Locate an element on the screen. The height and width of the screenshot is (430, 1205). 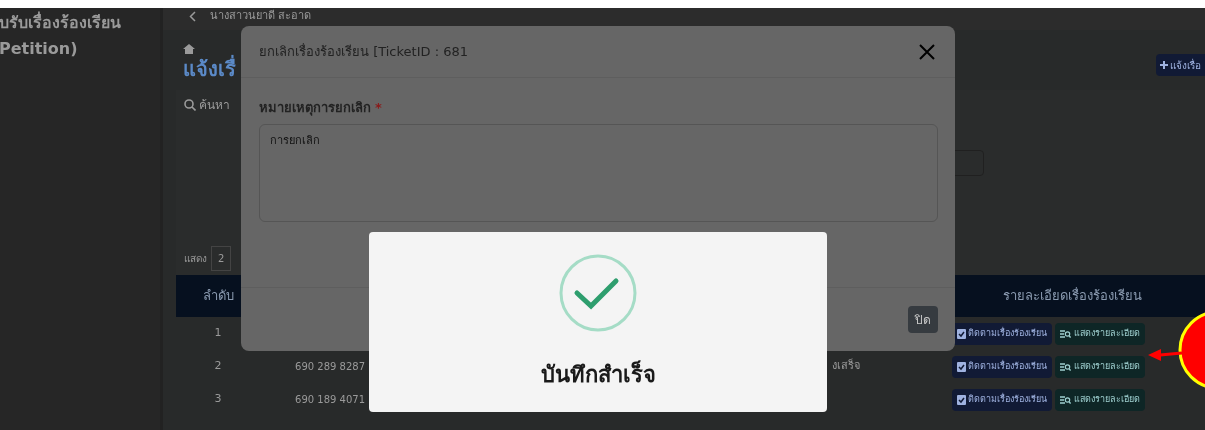
add-complaint-button: แจ้งเรื่อ is located at coordinates (1180, 65).